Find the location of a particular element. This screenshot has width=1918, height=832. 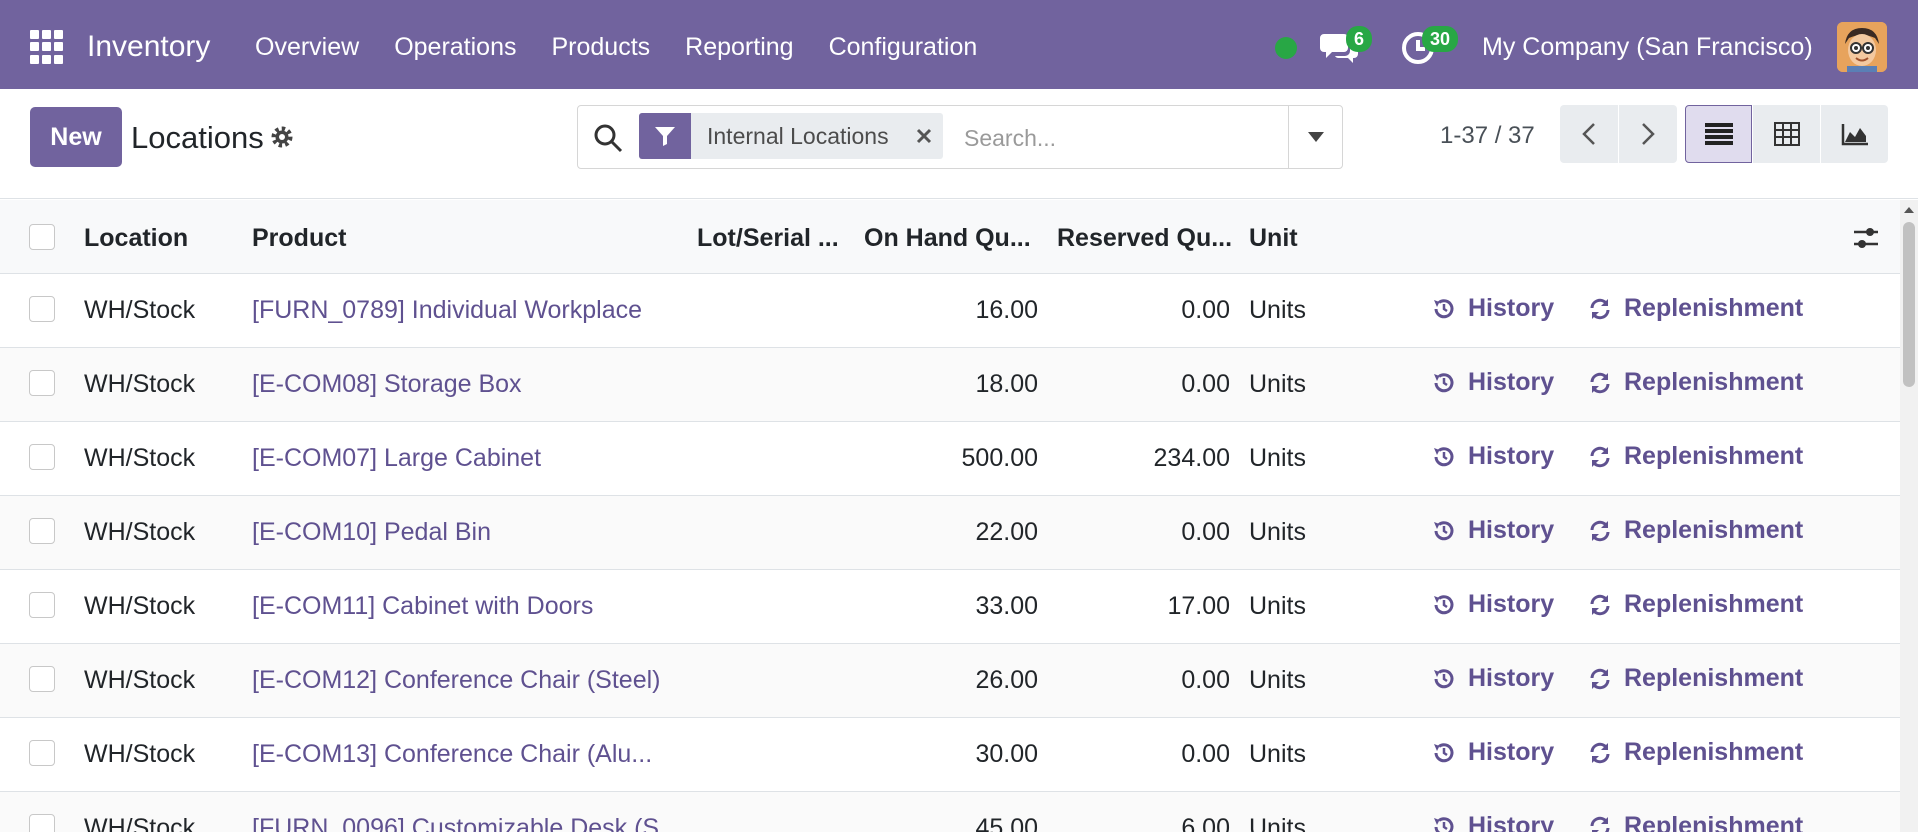

search-icon is located at coordinates (608, 138).